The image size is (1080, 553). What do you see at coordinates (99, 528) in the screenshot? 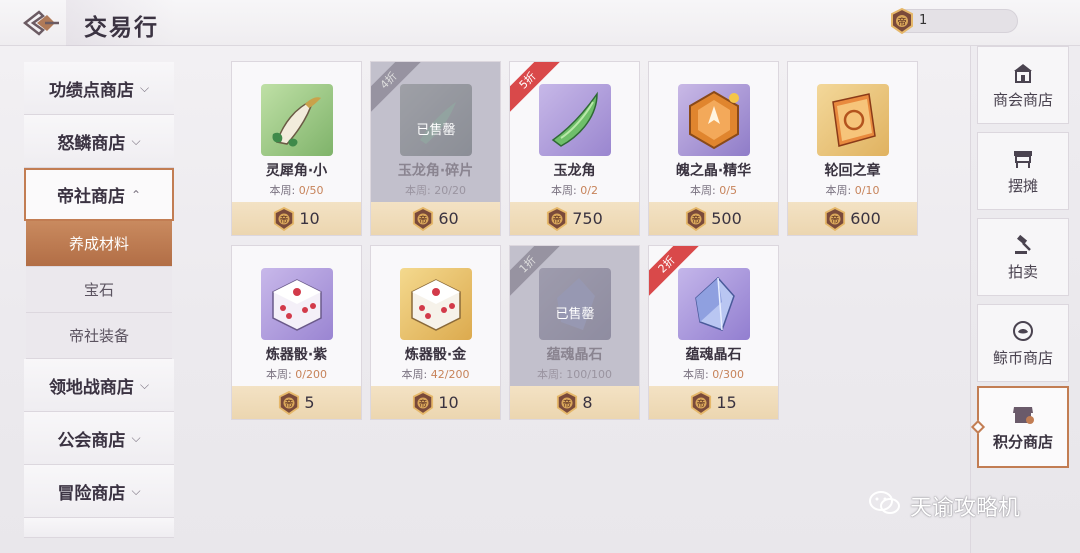
I see `sidebar-item-partial` at bounding box center [99, 528].